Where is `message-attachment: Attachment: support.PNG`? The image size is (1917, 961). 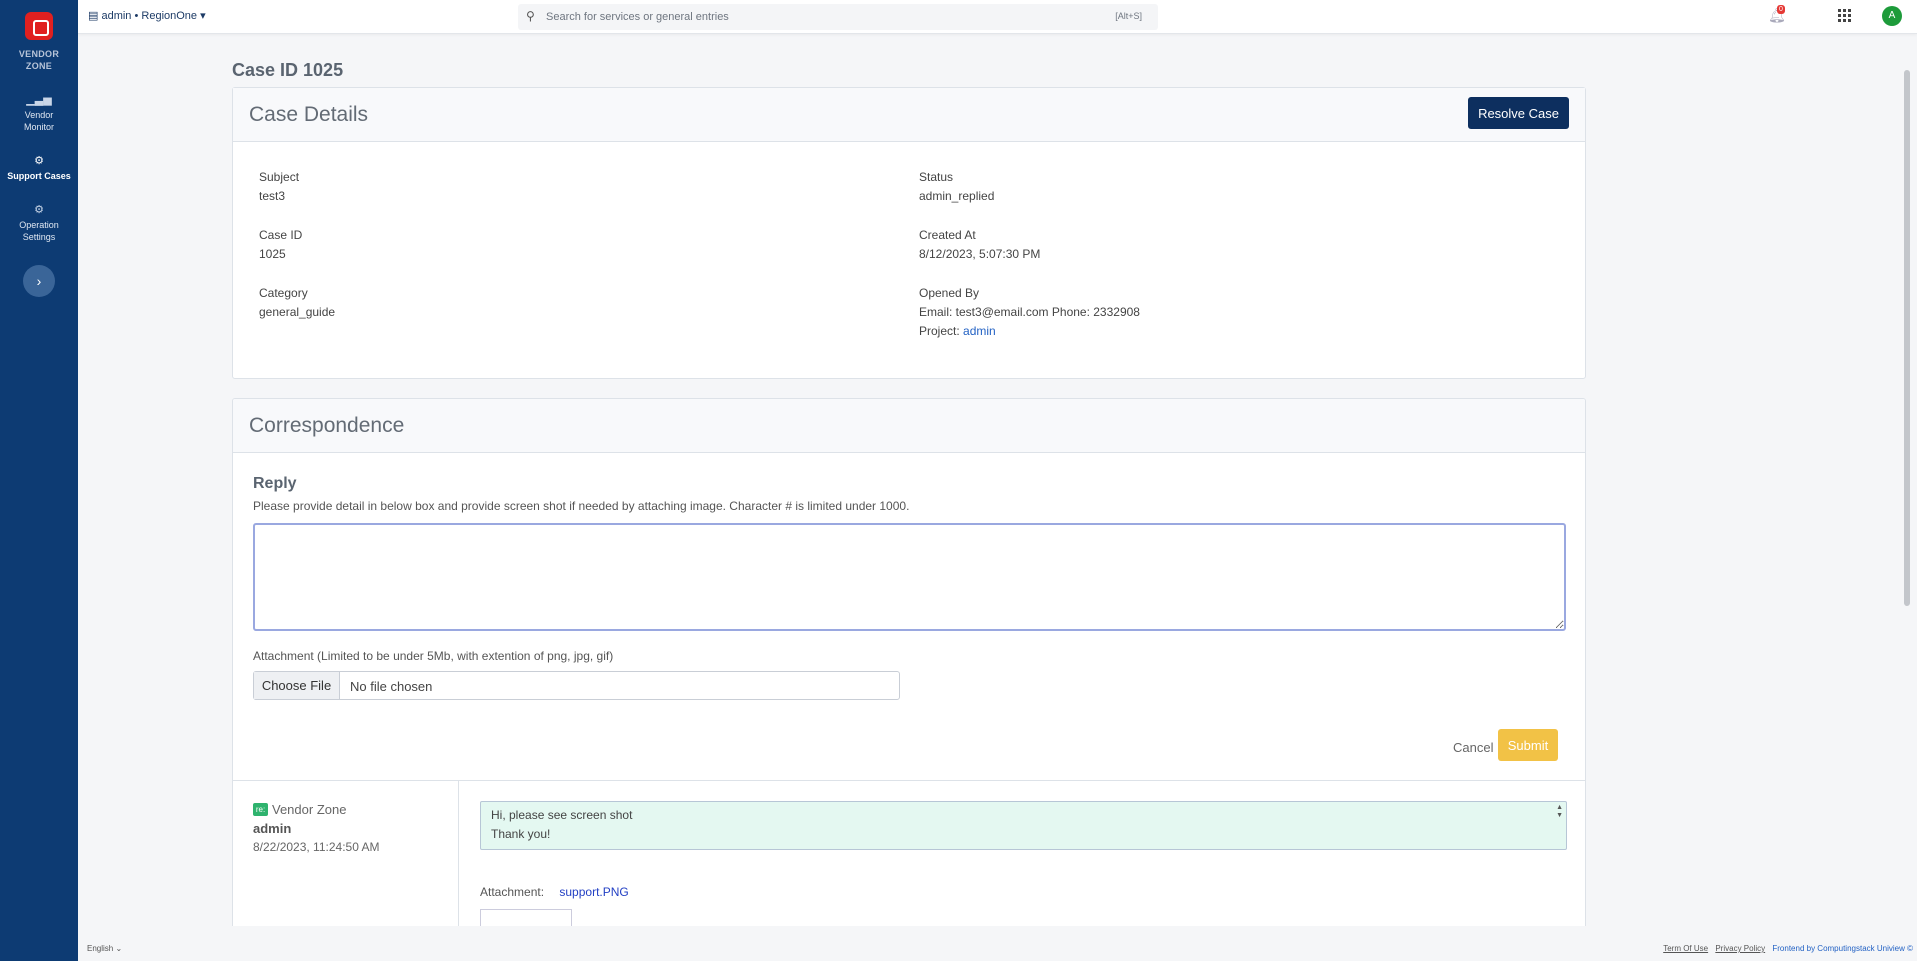 message-attachment: Attachment: support.PNG is located at coordinates (554, 892).